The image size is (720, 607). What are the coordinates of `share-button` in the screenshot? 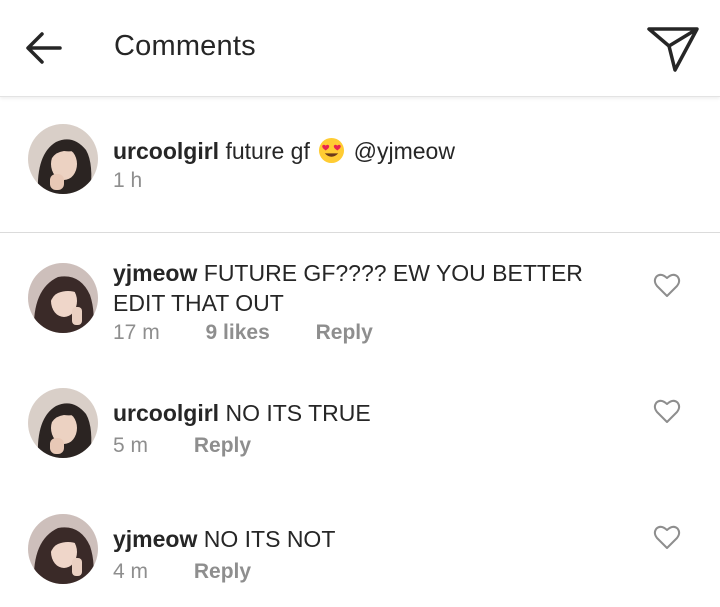 It's located at (673, 49).